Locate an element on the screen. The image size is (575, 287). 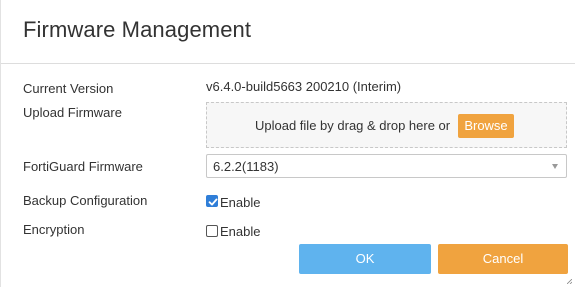
browse-button: Browse is located at coordinates (486, 126).